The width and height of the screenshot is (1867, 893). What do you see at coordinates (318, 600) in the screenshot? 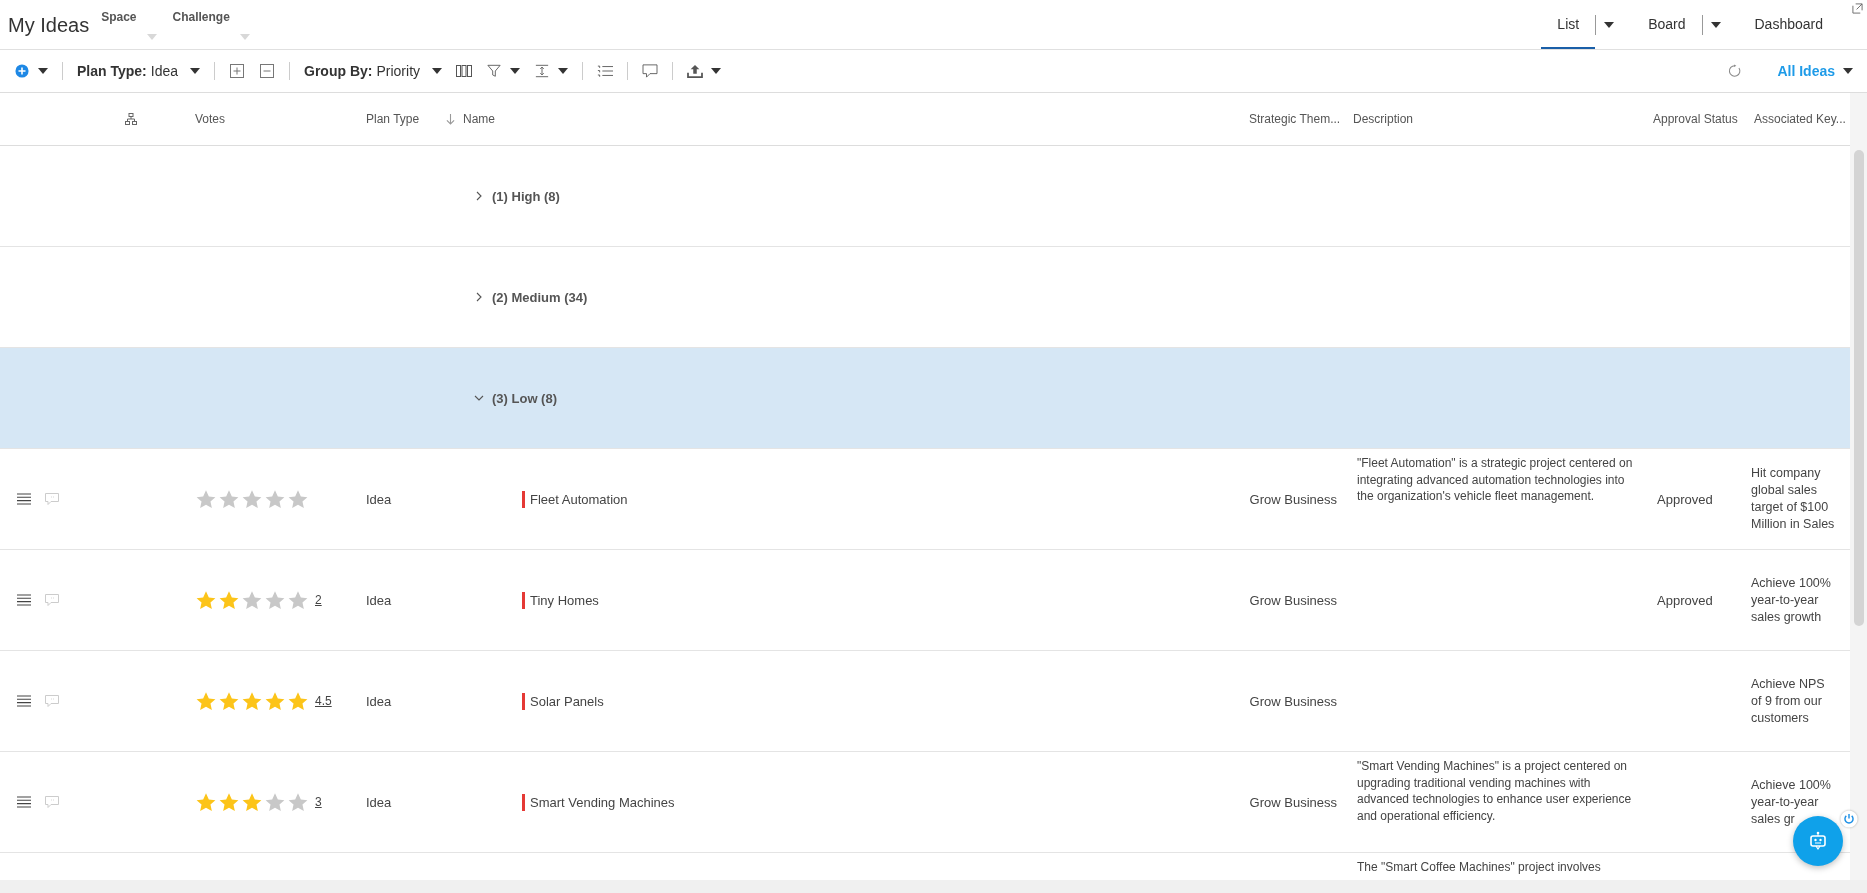
I see `vote-count-link: 2` at bounding box center [318, 600].